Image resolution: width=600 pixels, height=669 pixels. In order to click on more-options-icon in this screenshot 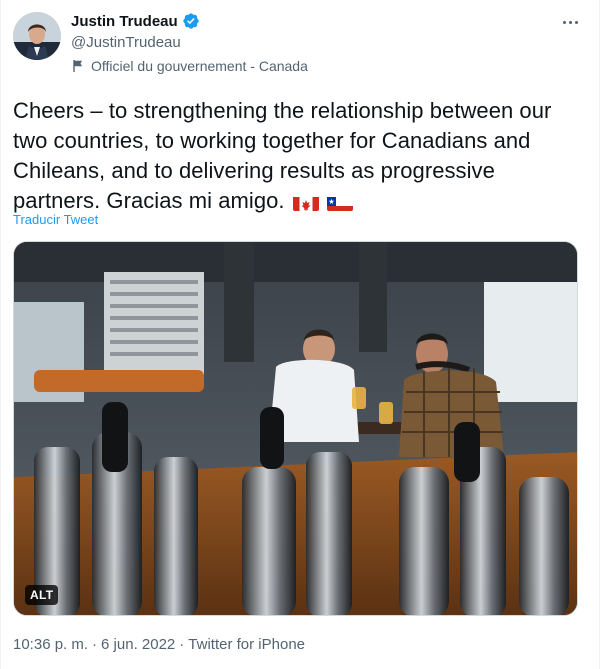, I will do `click(570, 22)`.